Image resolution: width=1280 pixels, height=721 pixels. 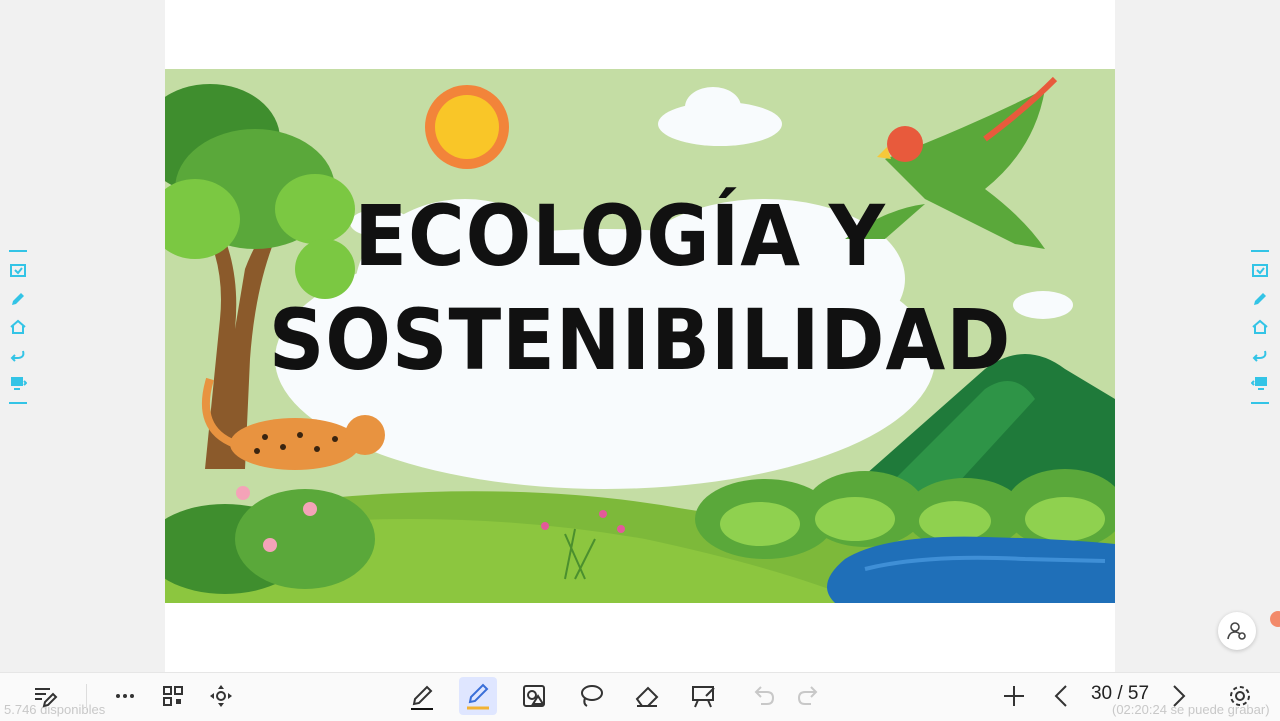 I want to click on shapes-tool, so click(x=534, y=696).